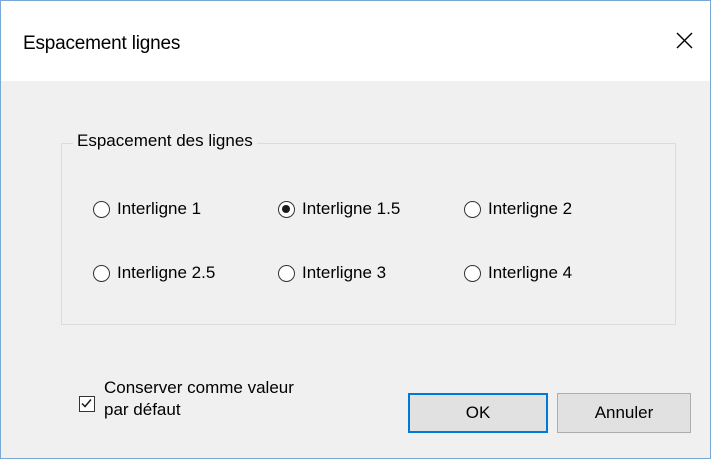  Describe the element at coordinates (159, 208) in the screenshot. I see `radio-label: Interligne 1` at that location.